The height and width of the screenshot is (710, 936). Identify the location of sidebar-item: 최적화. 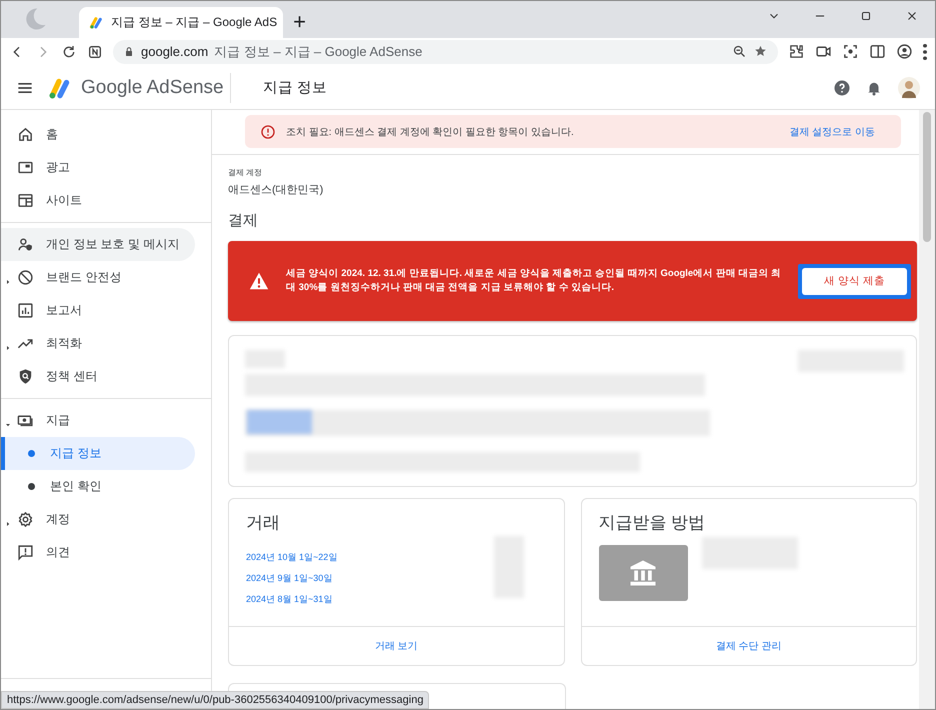
(98, 343).